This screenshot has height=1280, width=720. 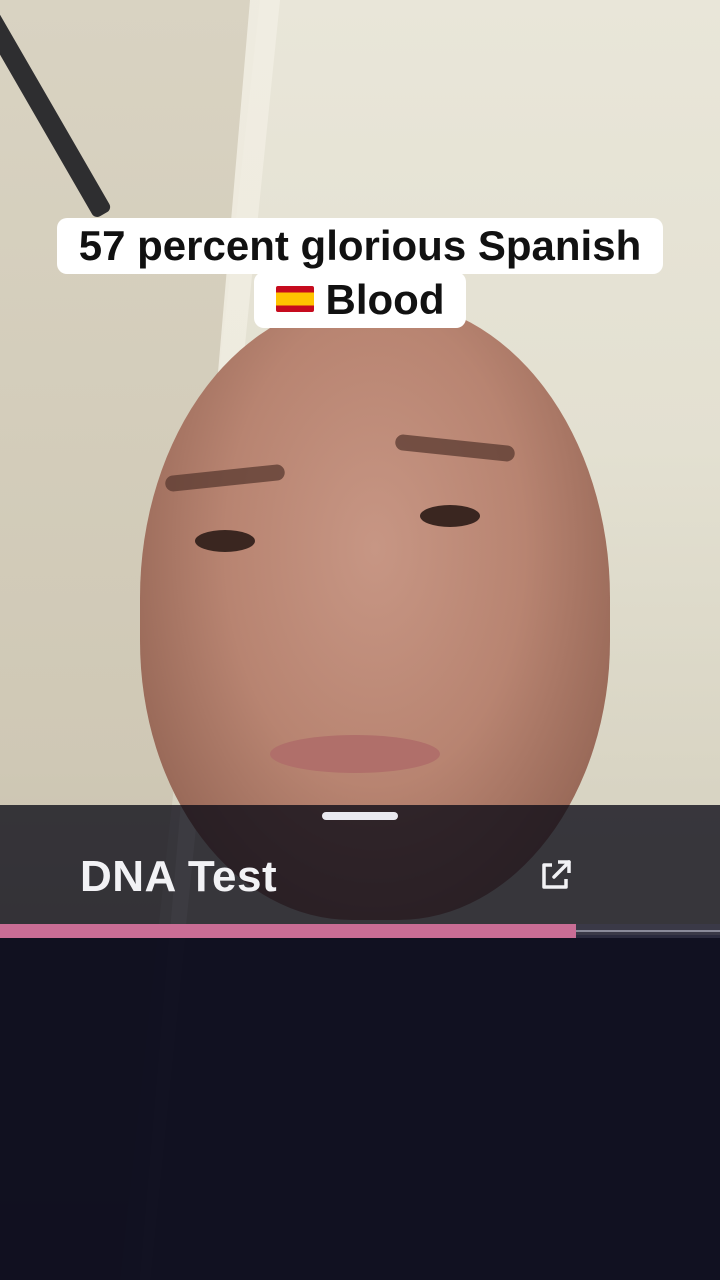 What do you see at coordinates (355, 754) in the screenshot?
I see `mouth` at bounding box center [355, 754].